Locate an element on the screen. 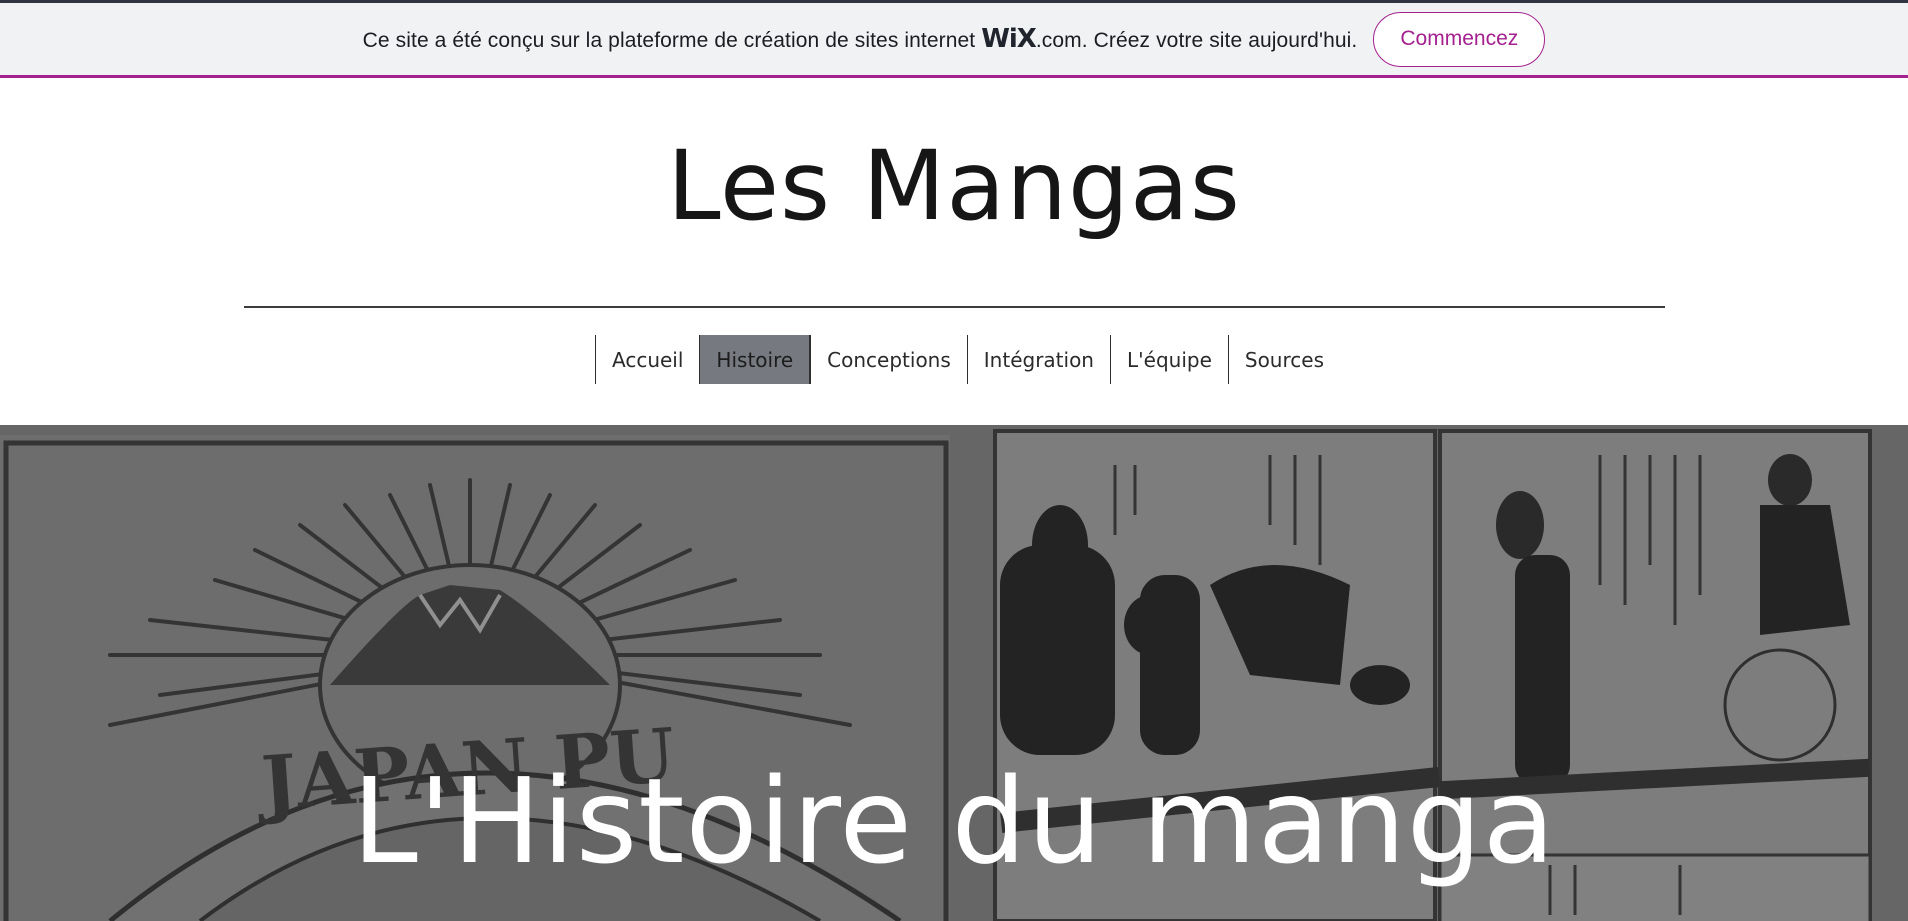  header-divider is located at coordinates (954, 307).